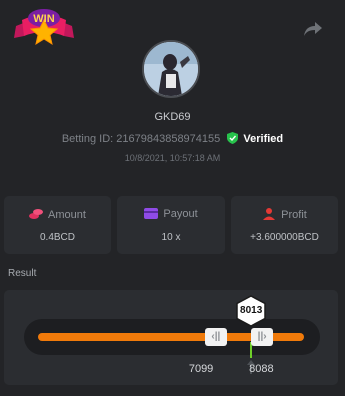  What do you see at coordinates (172, 117) in the screenshot?
I see `username: GKD69` at bounding box center [172, 117].